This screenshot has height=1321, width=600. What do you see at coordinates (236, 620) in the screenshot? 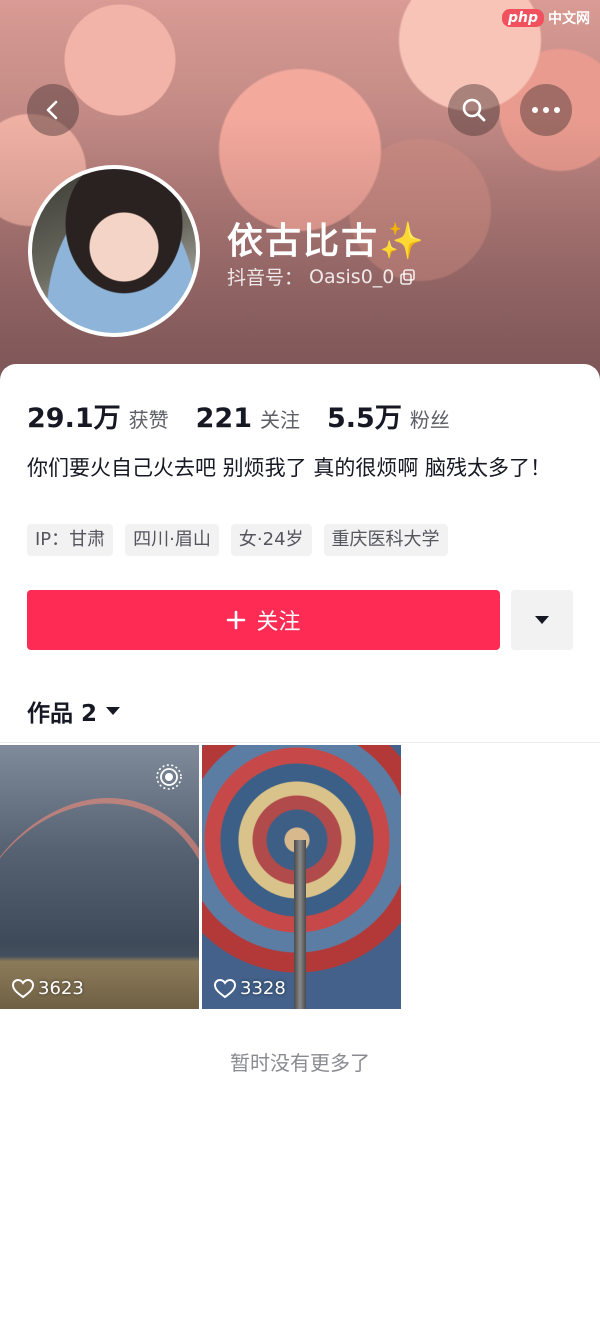
I see `plus-icon` at bounding box center [236, 620].